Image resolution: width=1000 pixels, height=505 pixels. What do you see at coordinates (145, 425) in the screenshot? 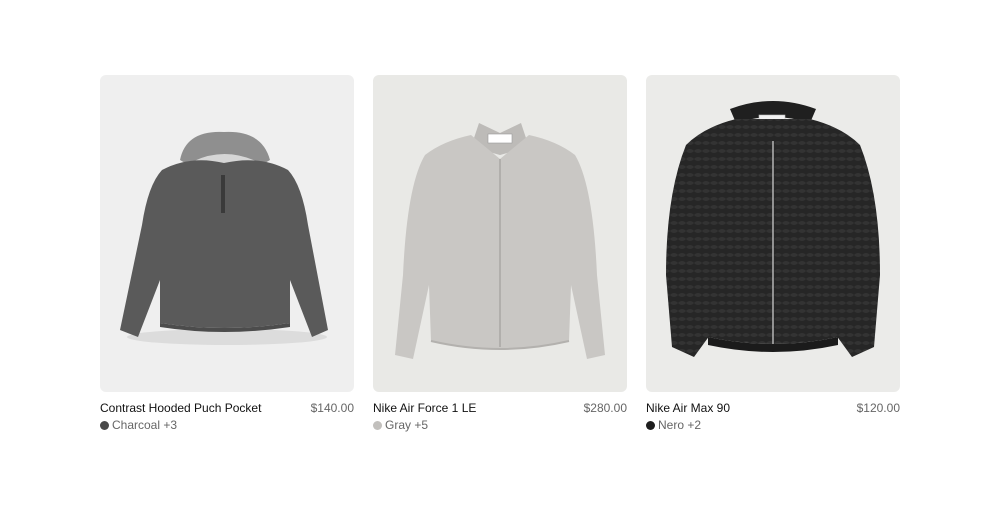
I see `color-label: Charcoal +3` at bounding box center [145, 425].